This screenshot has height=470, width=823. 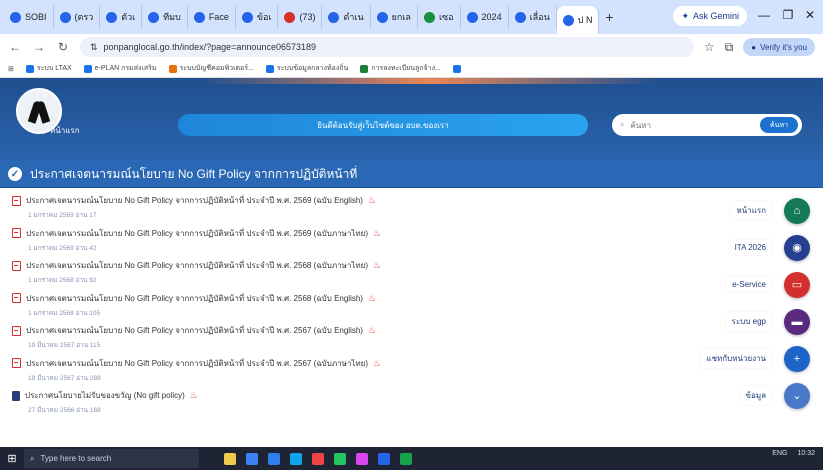 I want to click on pdf-file-icon, so click(x=16, y=363).